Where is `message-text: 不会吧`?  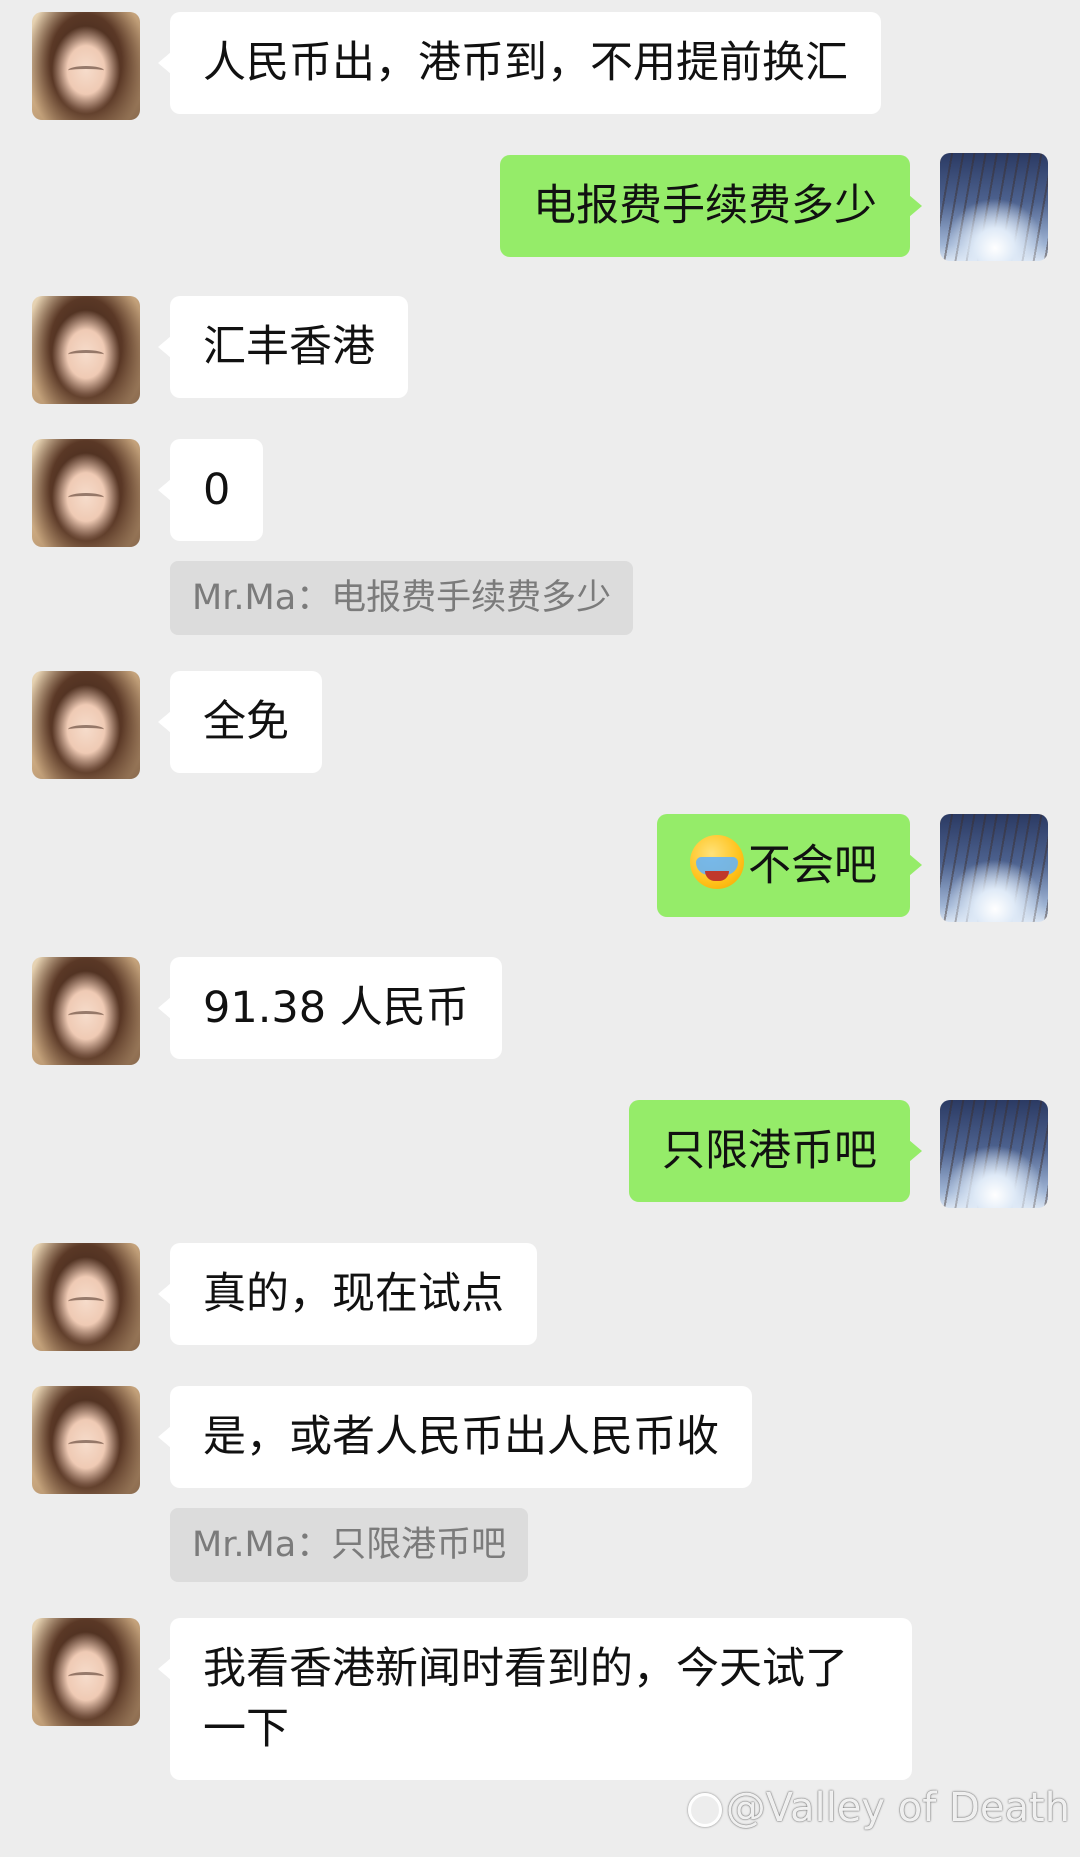 message-text: 不会吧 is located at coordinates (812, 866).